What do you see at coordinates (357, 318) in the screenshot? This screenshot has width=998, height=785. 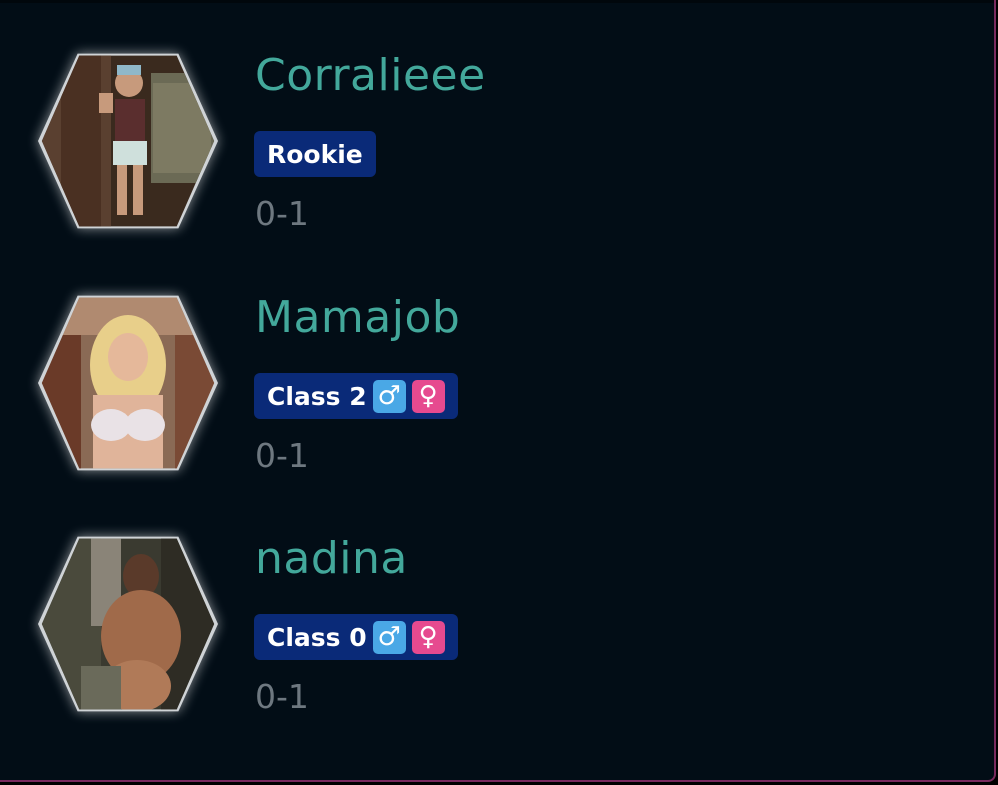 I see `player-name: Mamajob` at bounding box center [357, 318].